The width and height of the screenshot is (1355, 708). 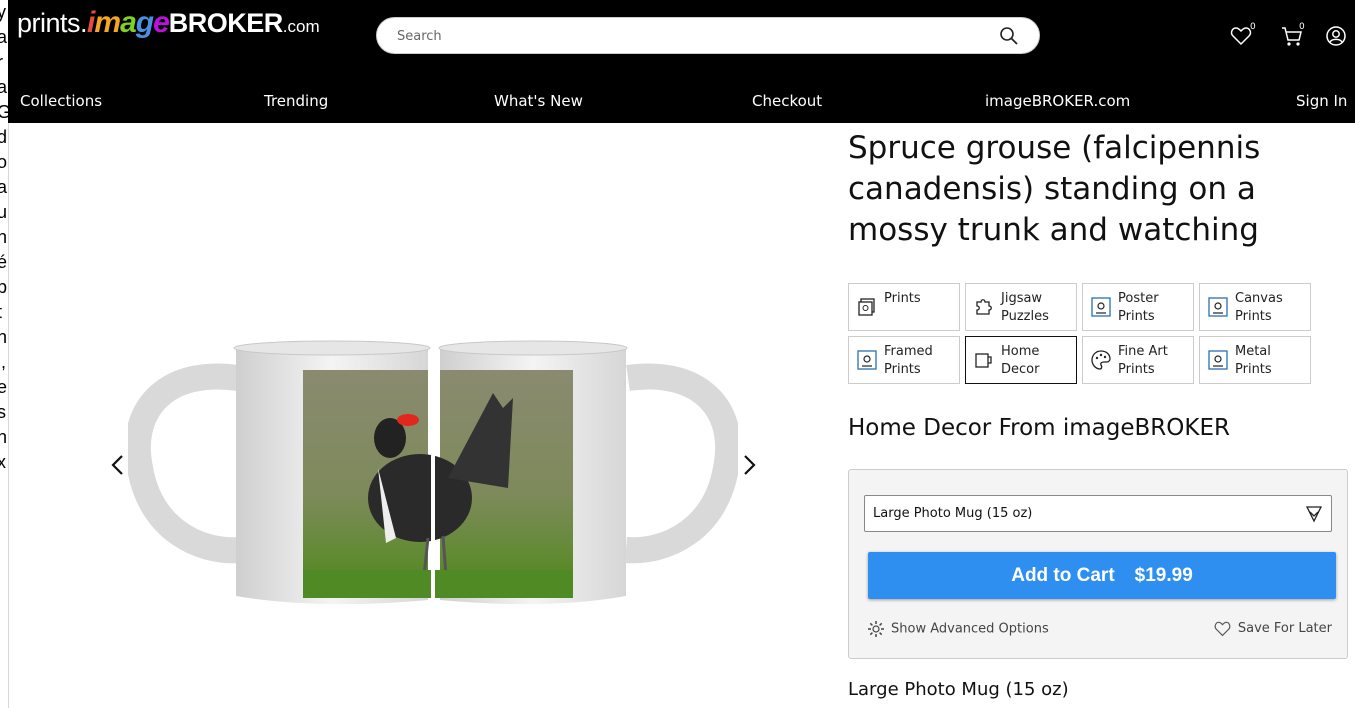 What do you see at coordinates (128, 22) in the screenshot?
I see `logo-text-image: image` at bounding box center [128, 22].